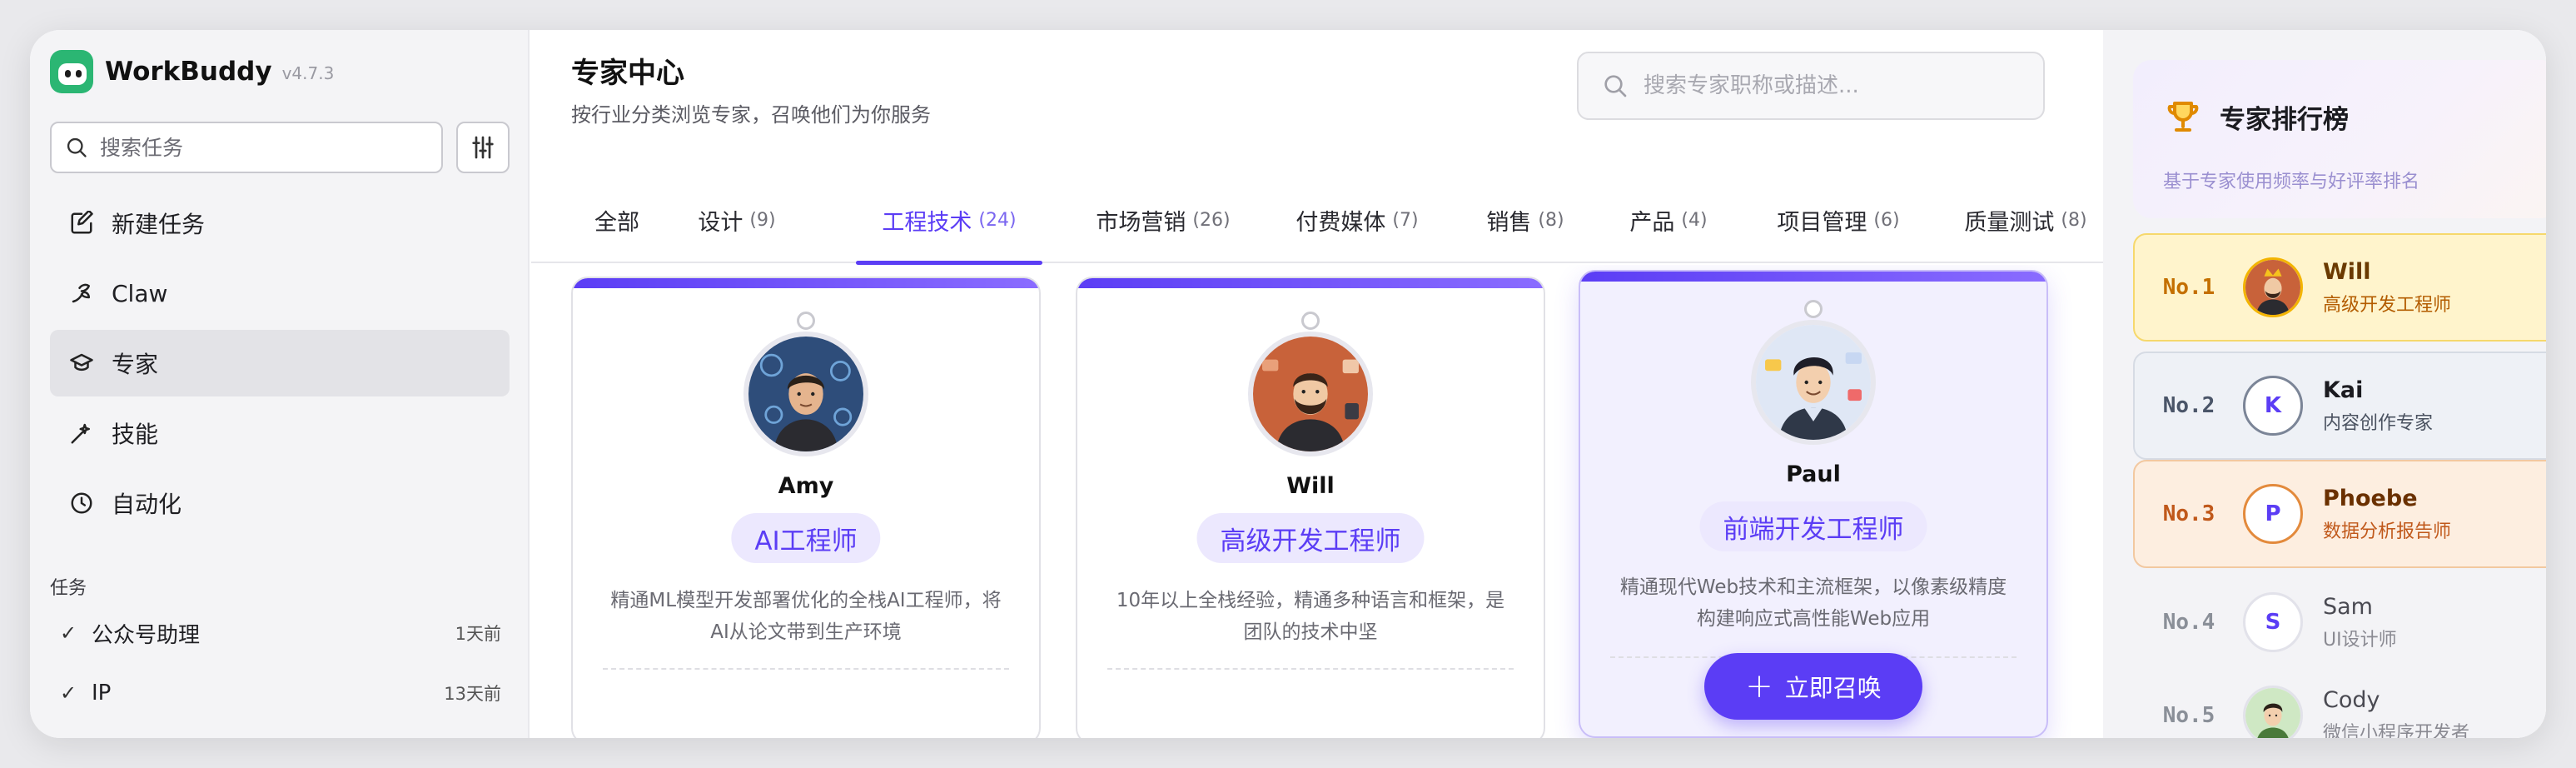 This screenshot has height=768, width=2576. I want to click on tab-label: 设计, so click(720, 222).